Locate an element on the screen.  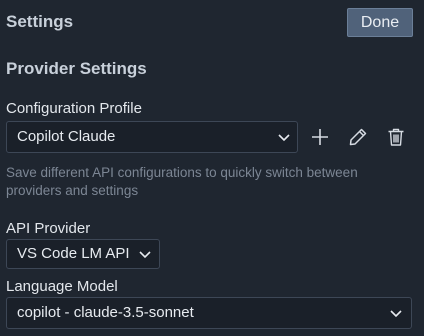
configuration-profile-value: Copilot Claude is located at coordinates (66, 136).